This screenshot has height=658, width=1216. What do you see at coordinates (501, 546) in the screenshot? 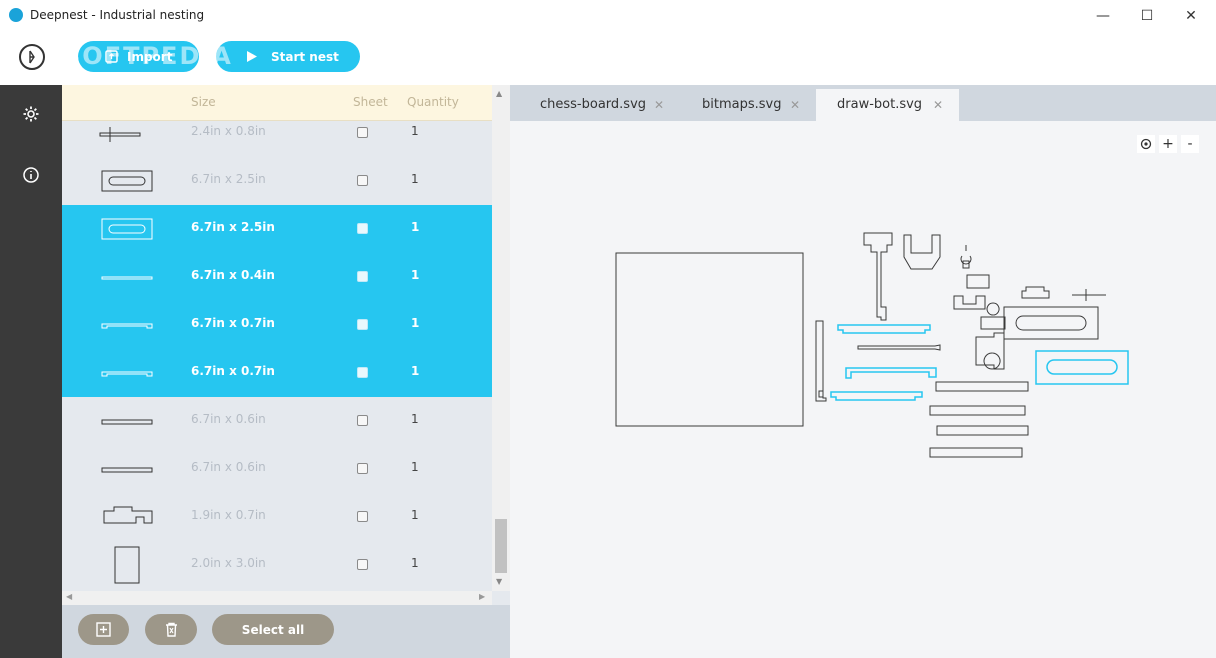
I see `scrollbar-thumb` at bounding box center [501, 546].